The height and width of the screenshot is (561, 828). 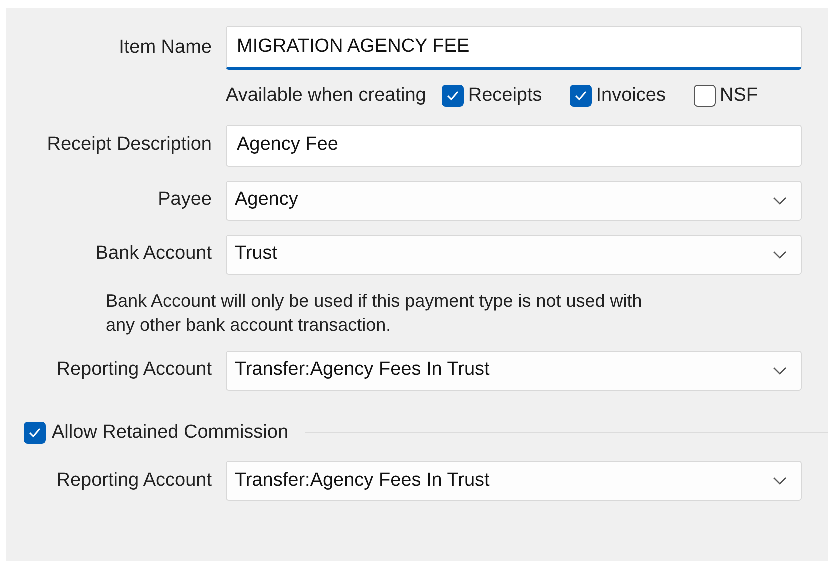 What do you see at coordinates (185, 200) in the screenshot?
I see `field-label: Payee` at bounding box center [185, 200].